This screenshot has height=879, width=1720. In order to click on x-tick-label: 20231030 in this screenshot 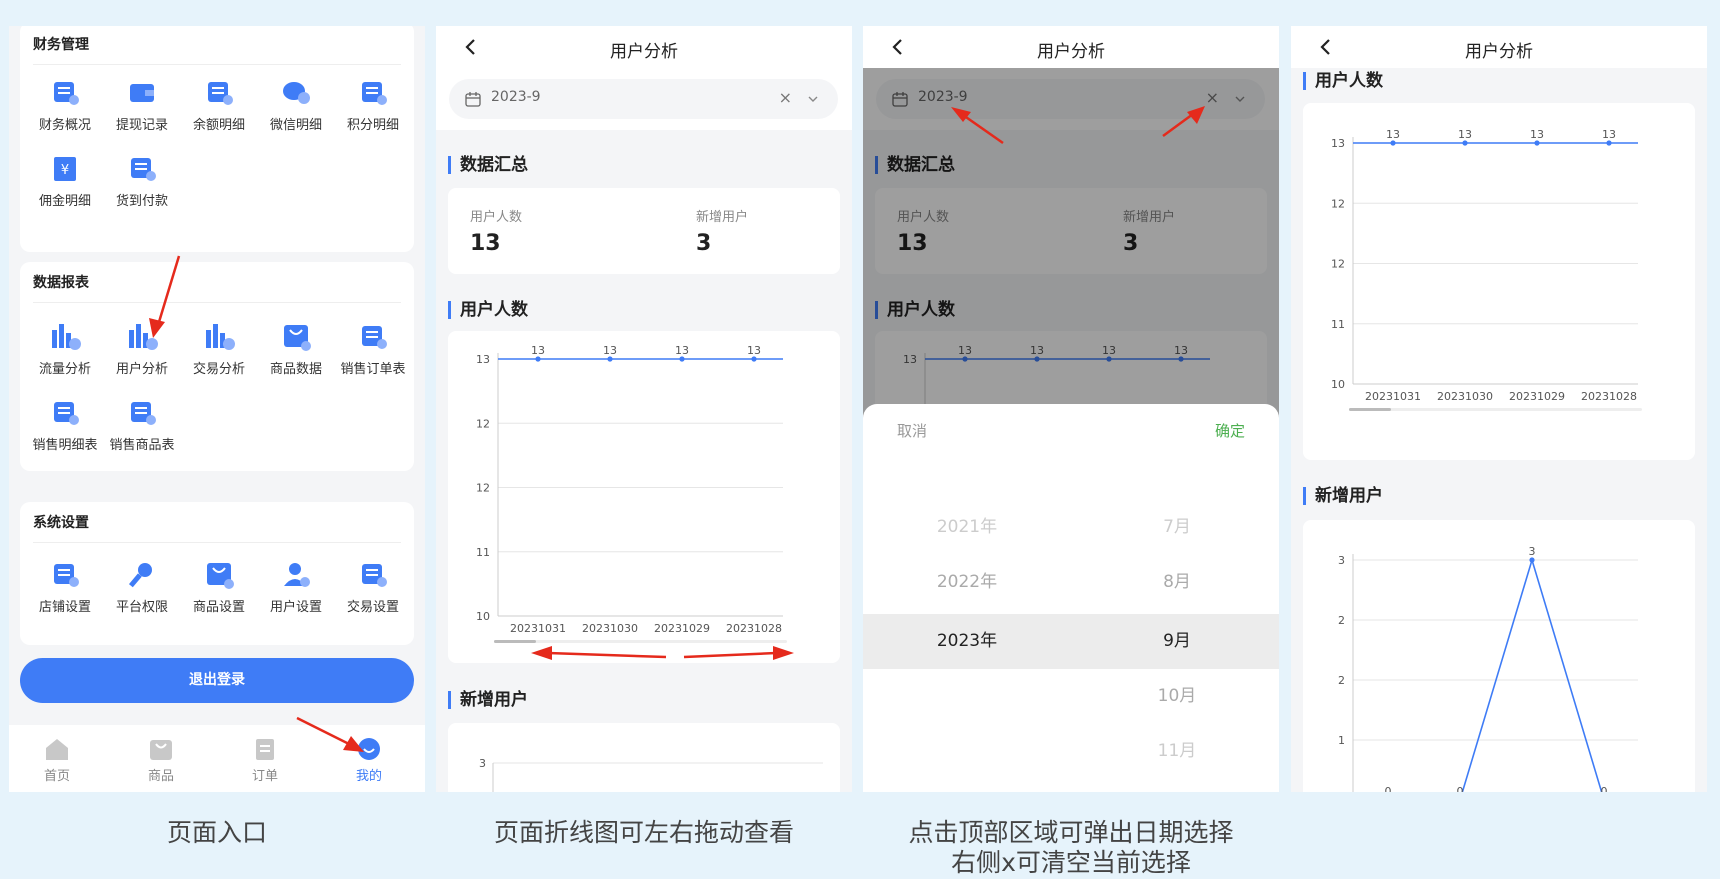, I will do `click(1465, 396)`.